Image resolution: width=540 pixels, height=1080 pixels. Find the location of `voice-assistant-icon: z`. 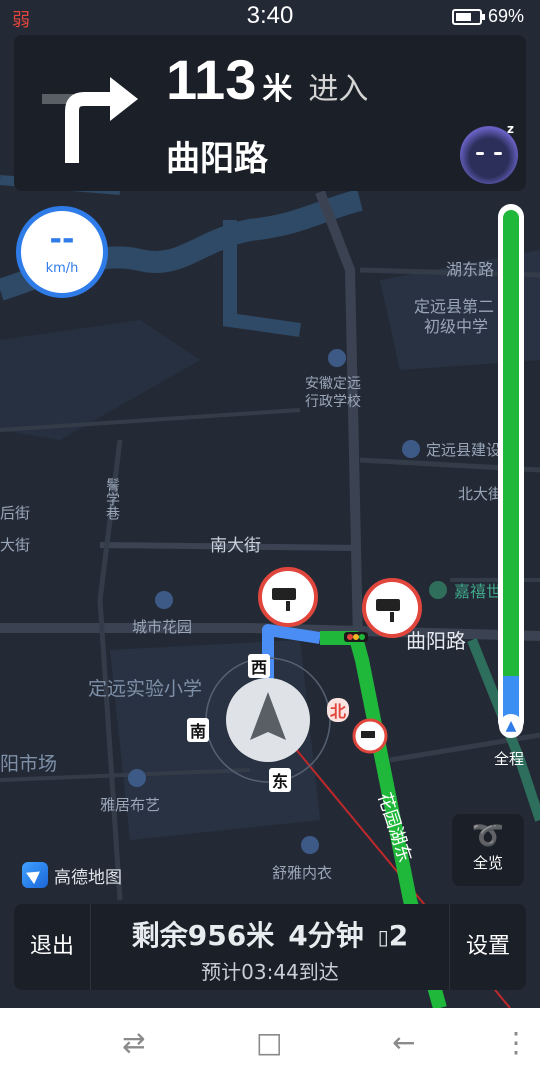

voice-assistant-icon: z is located at coordinates (489, 153).